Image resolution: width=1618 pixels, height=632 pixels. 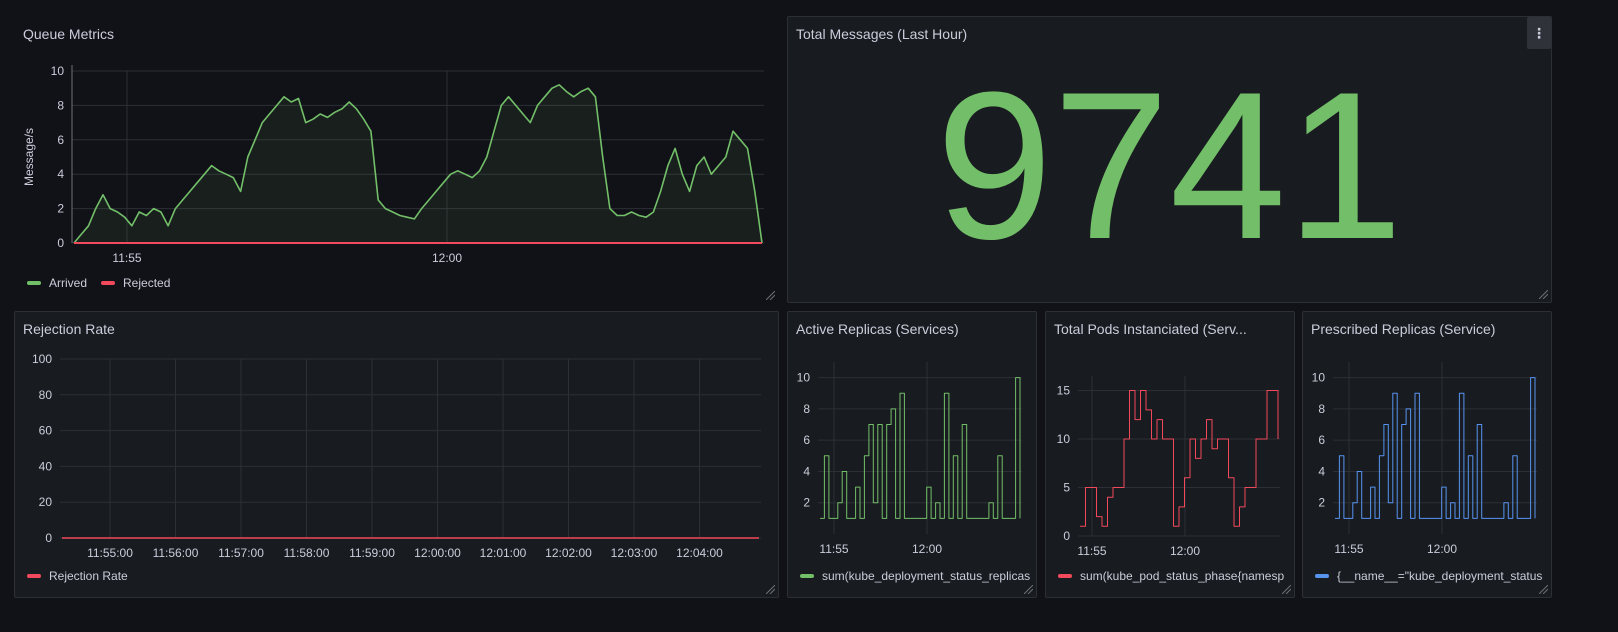 I want to click on legend-item: sum(kube_deployment_status_replicas, so click(x=915, y=576).